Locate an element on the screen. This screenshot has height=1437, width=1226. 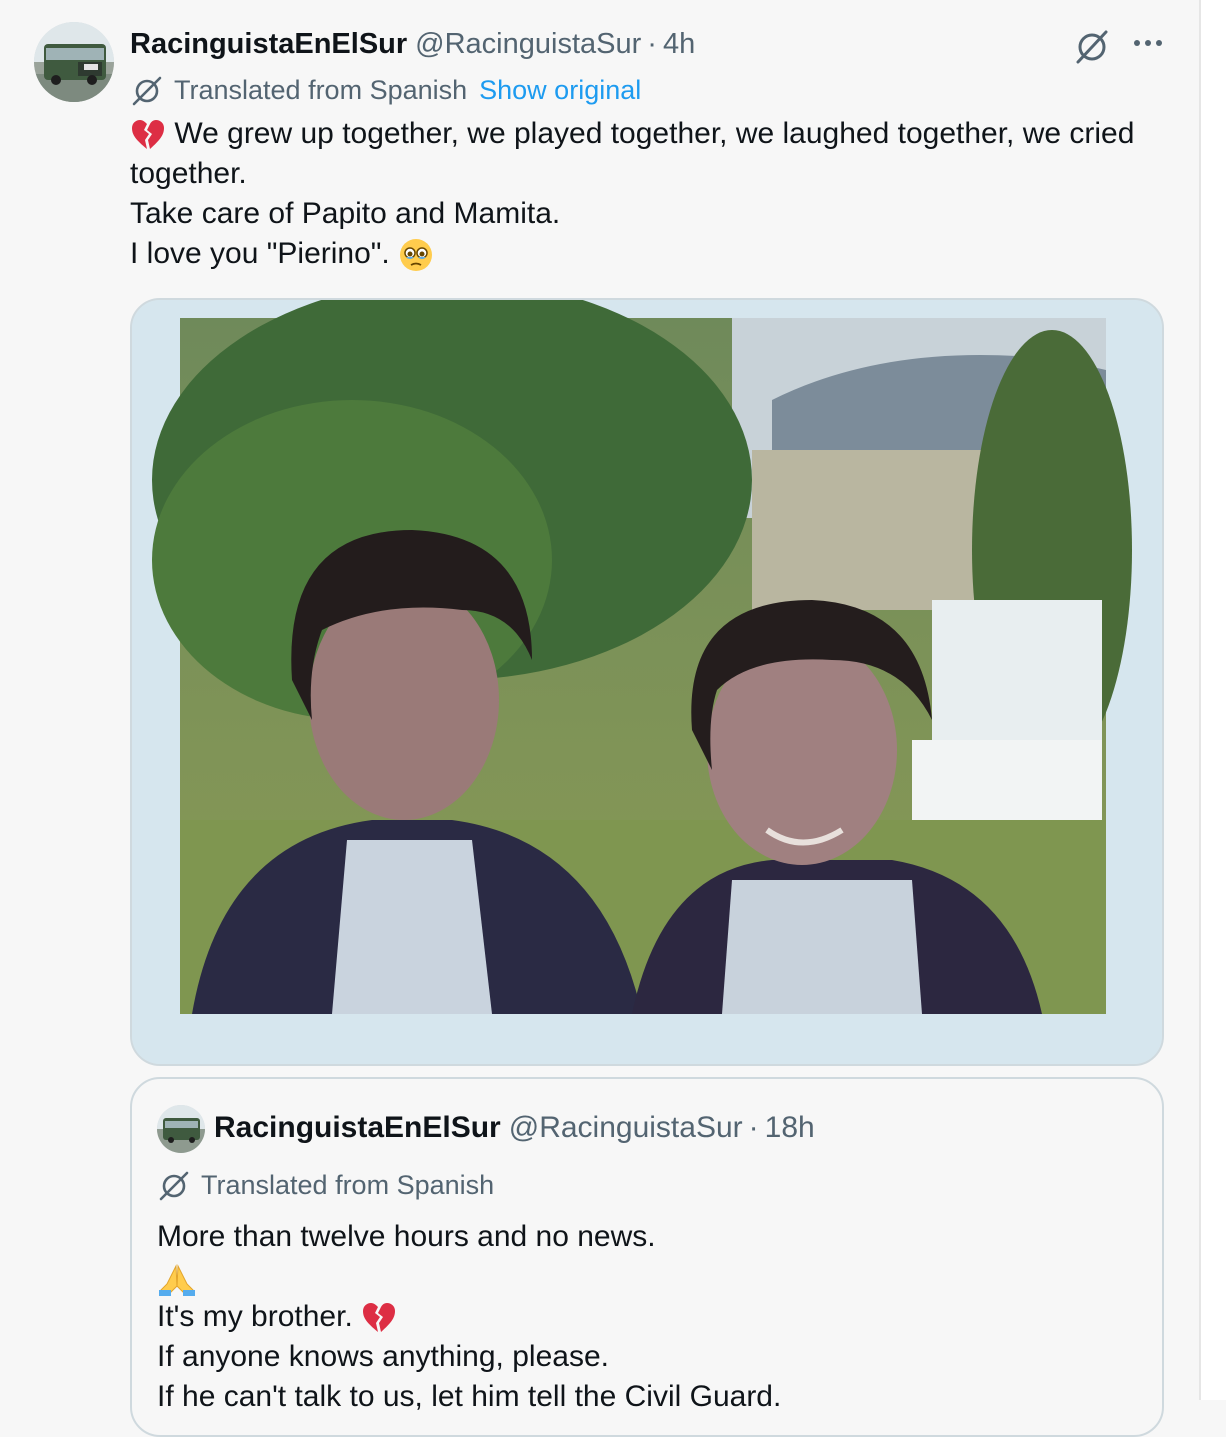
folded-hands-emoji-icon is located at coordinates (177, 1280).